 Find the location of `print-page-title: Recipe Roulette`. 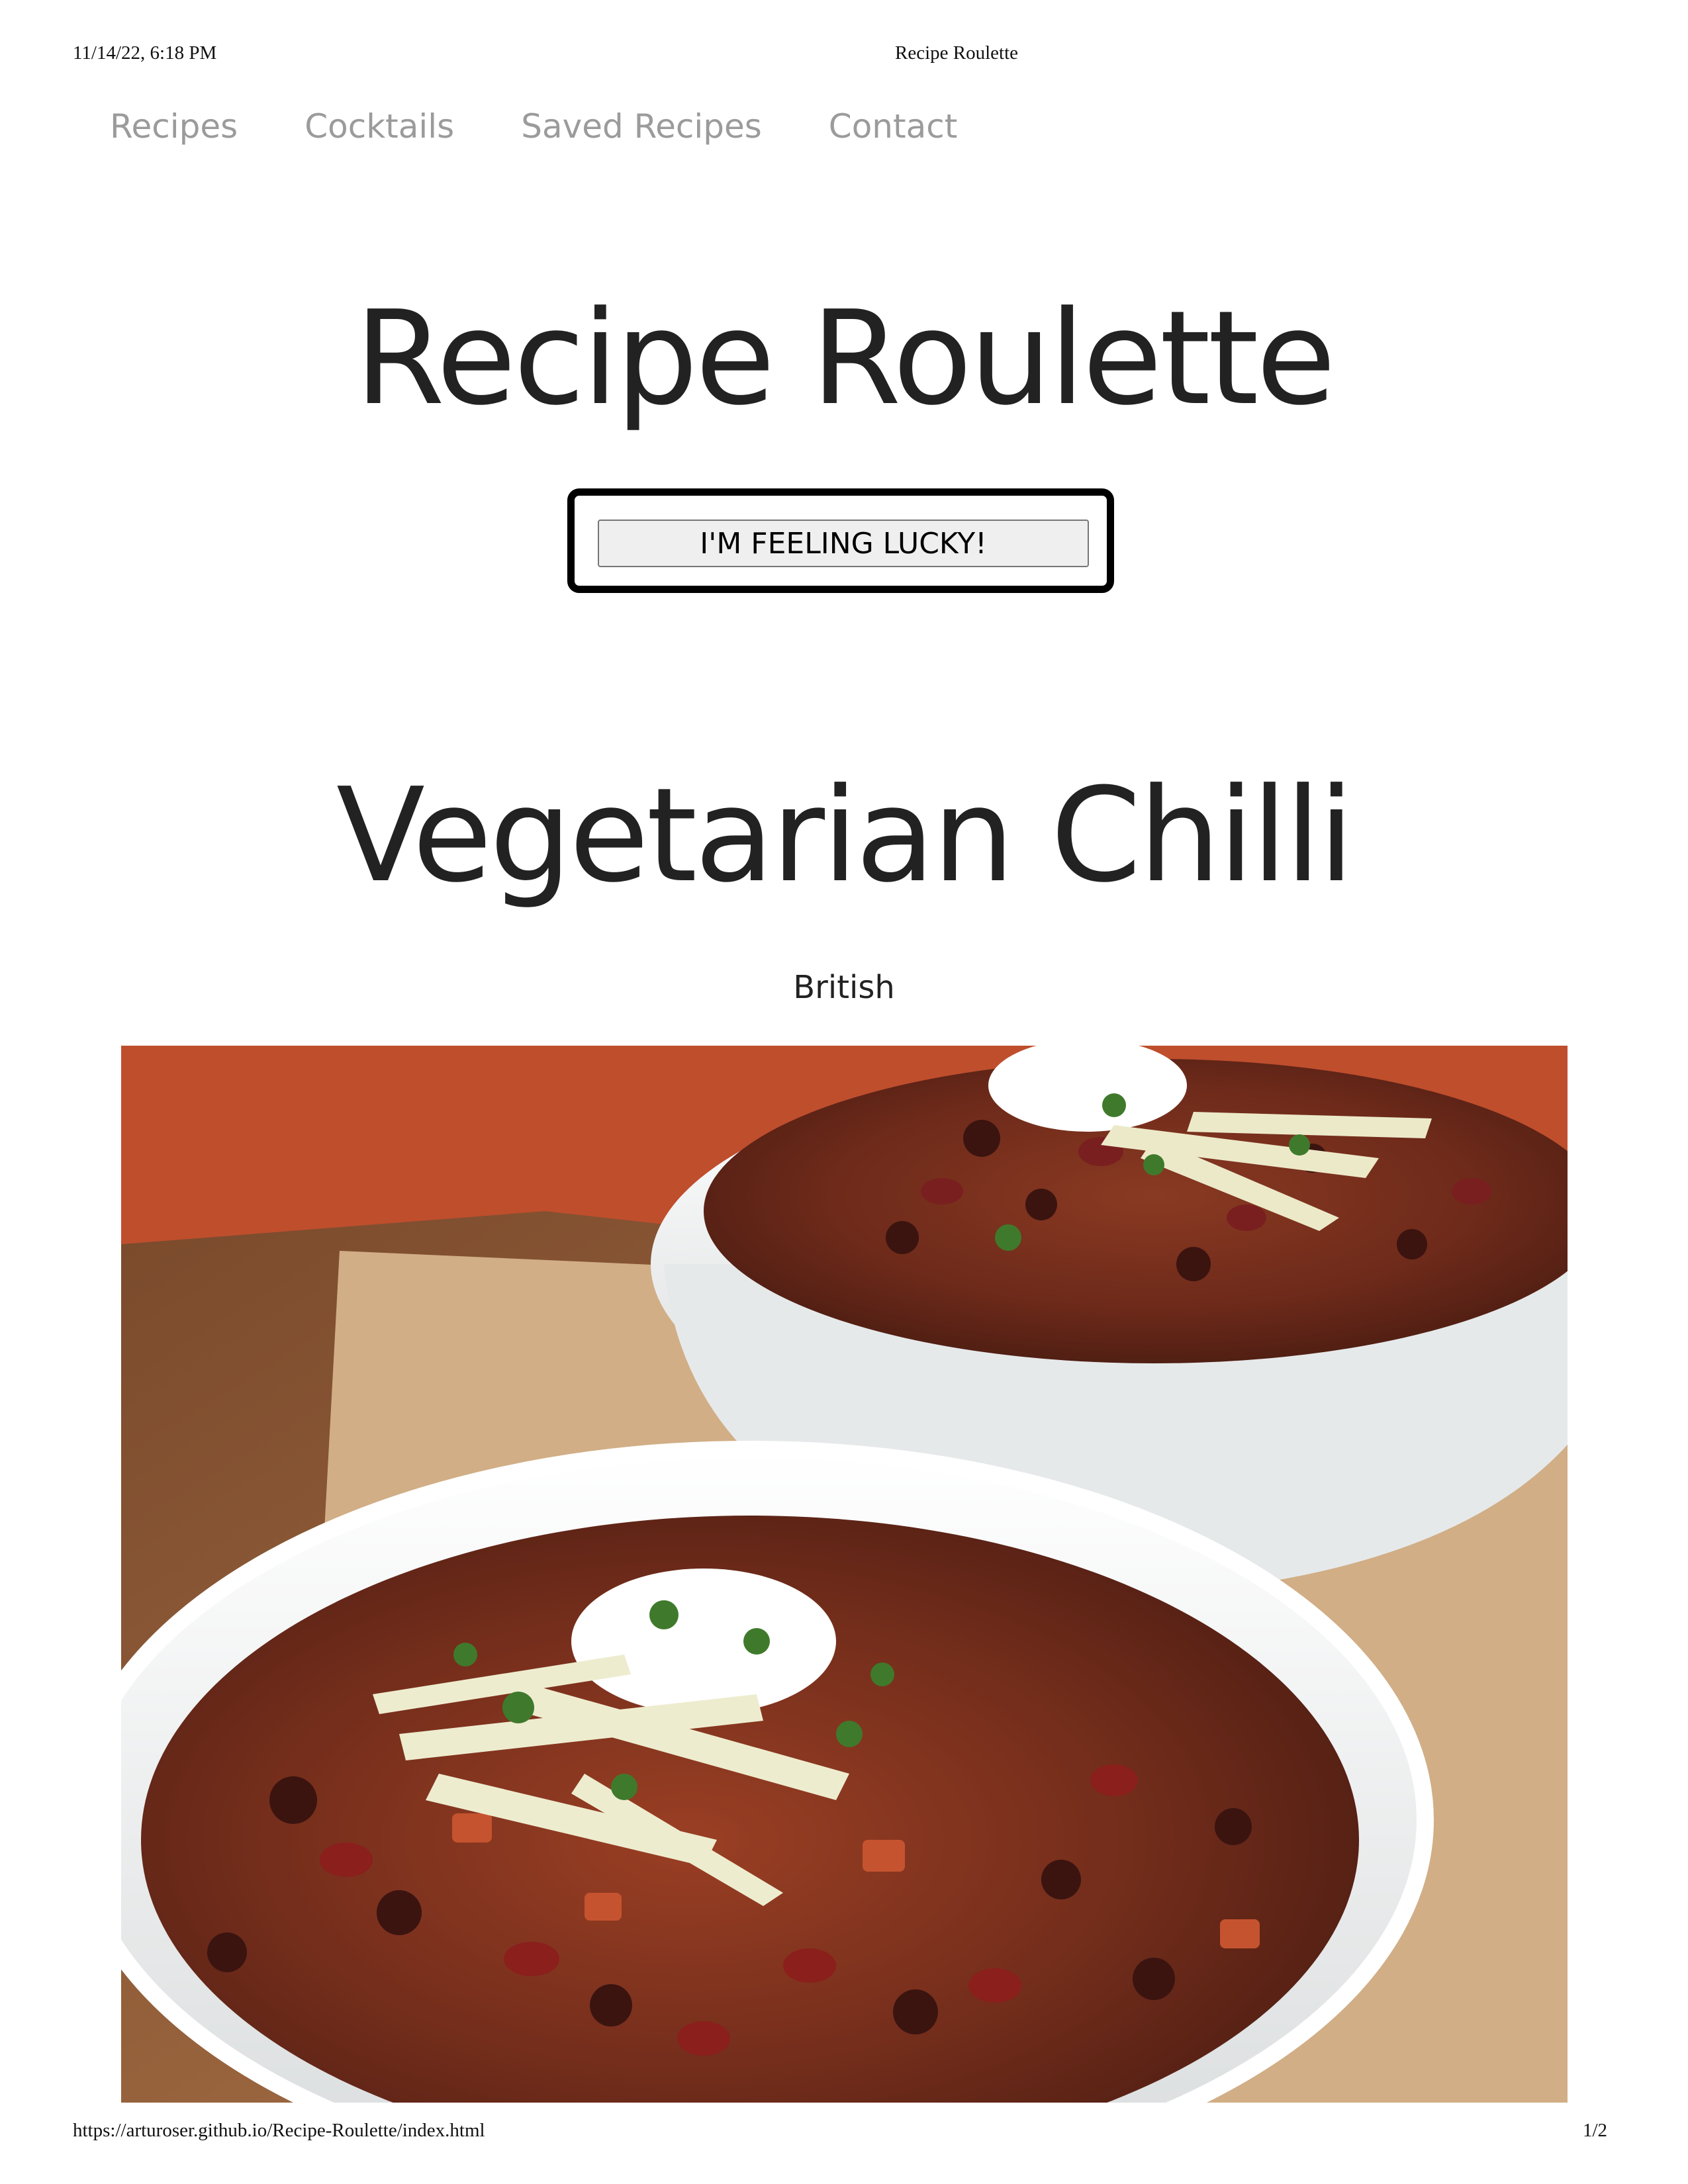

print-page-title: Recipe Roulette is located at coordinates (957, 53).